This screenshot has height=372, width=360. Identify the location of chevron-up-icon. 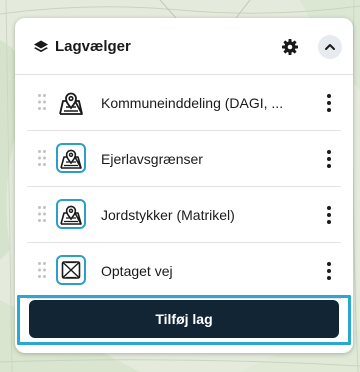
(330, 47).